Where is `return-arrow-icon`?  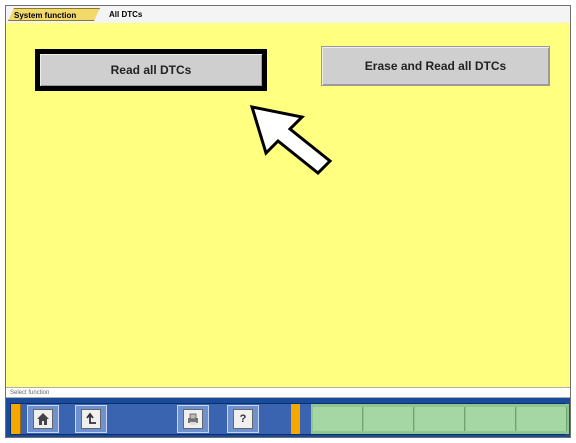 return-arrow-icon is located at coordinates (91, 419).